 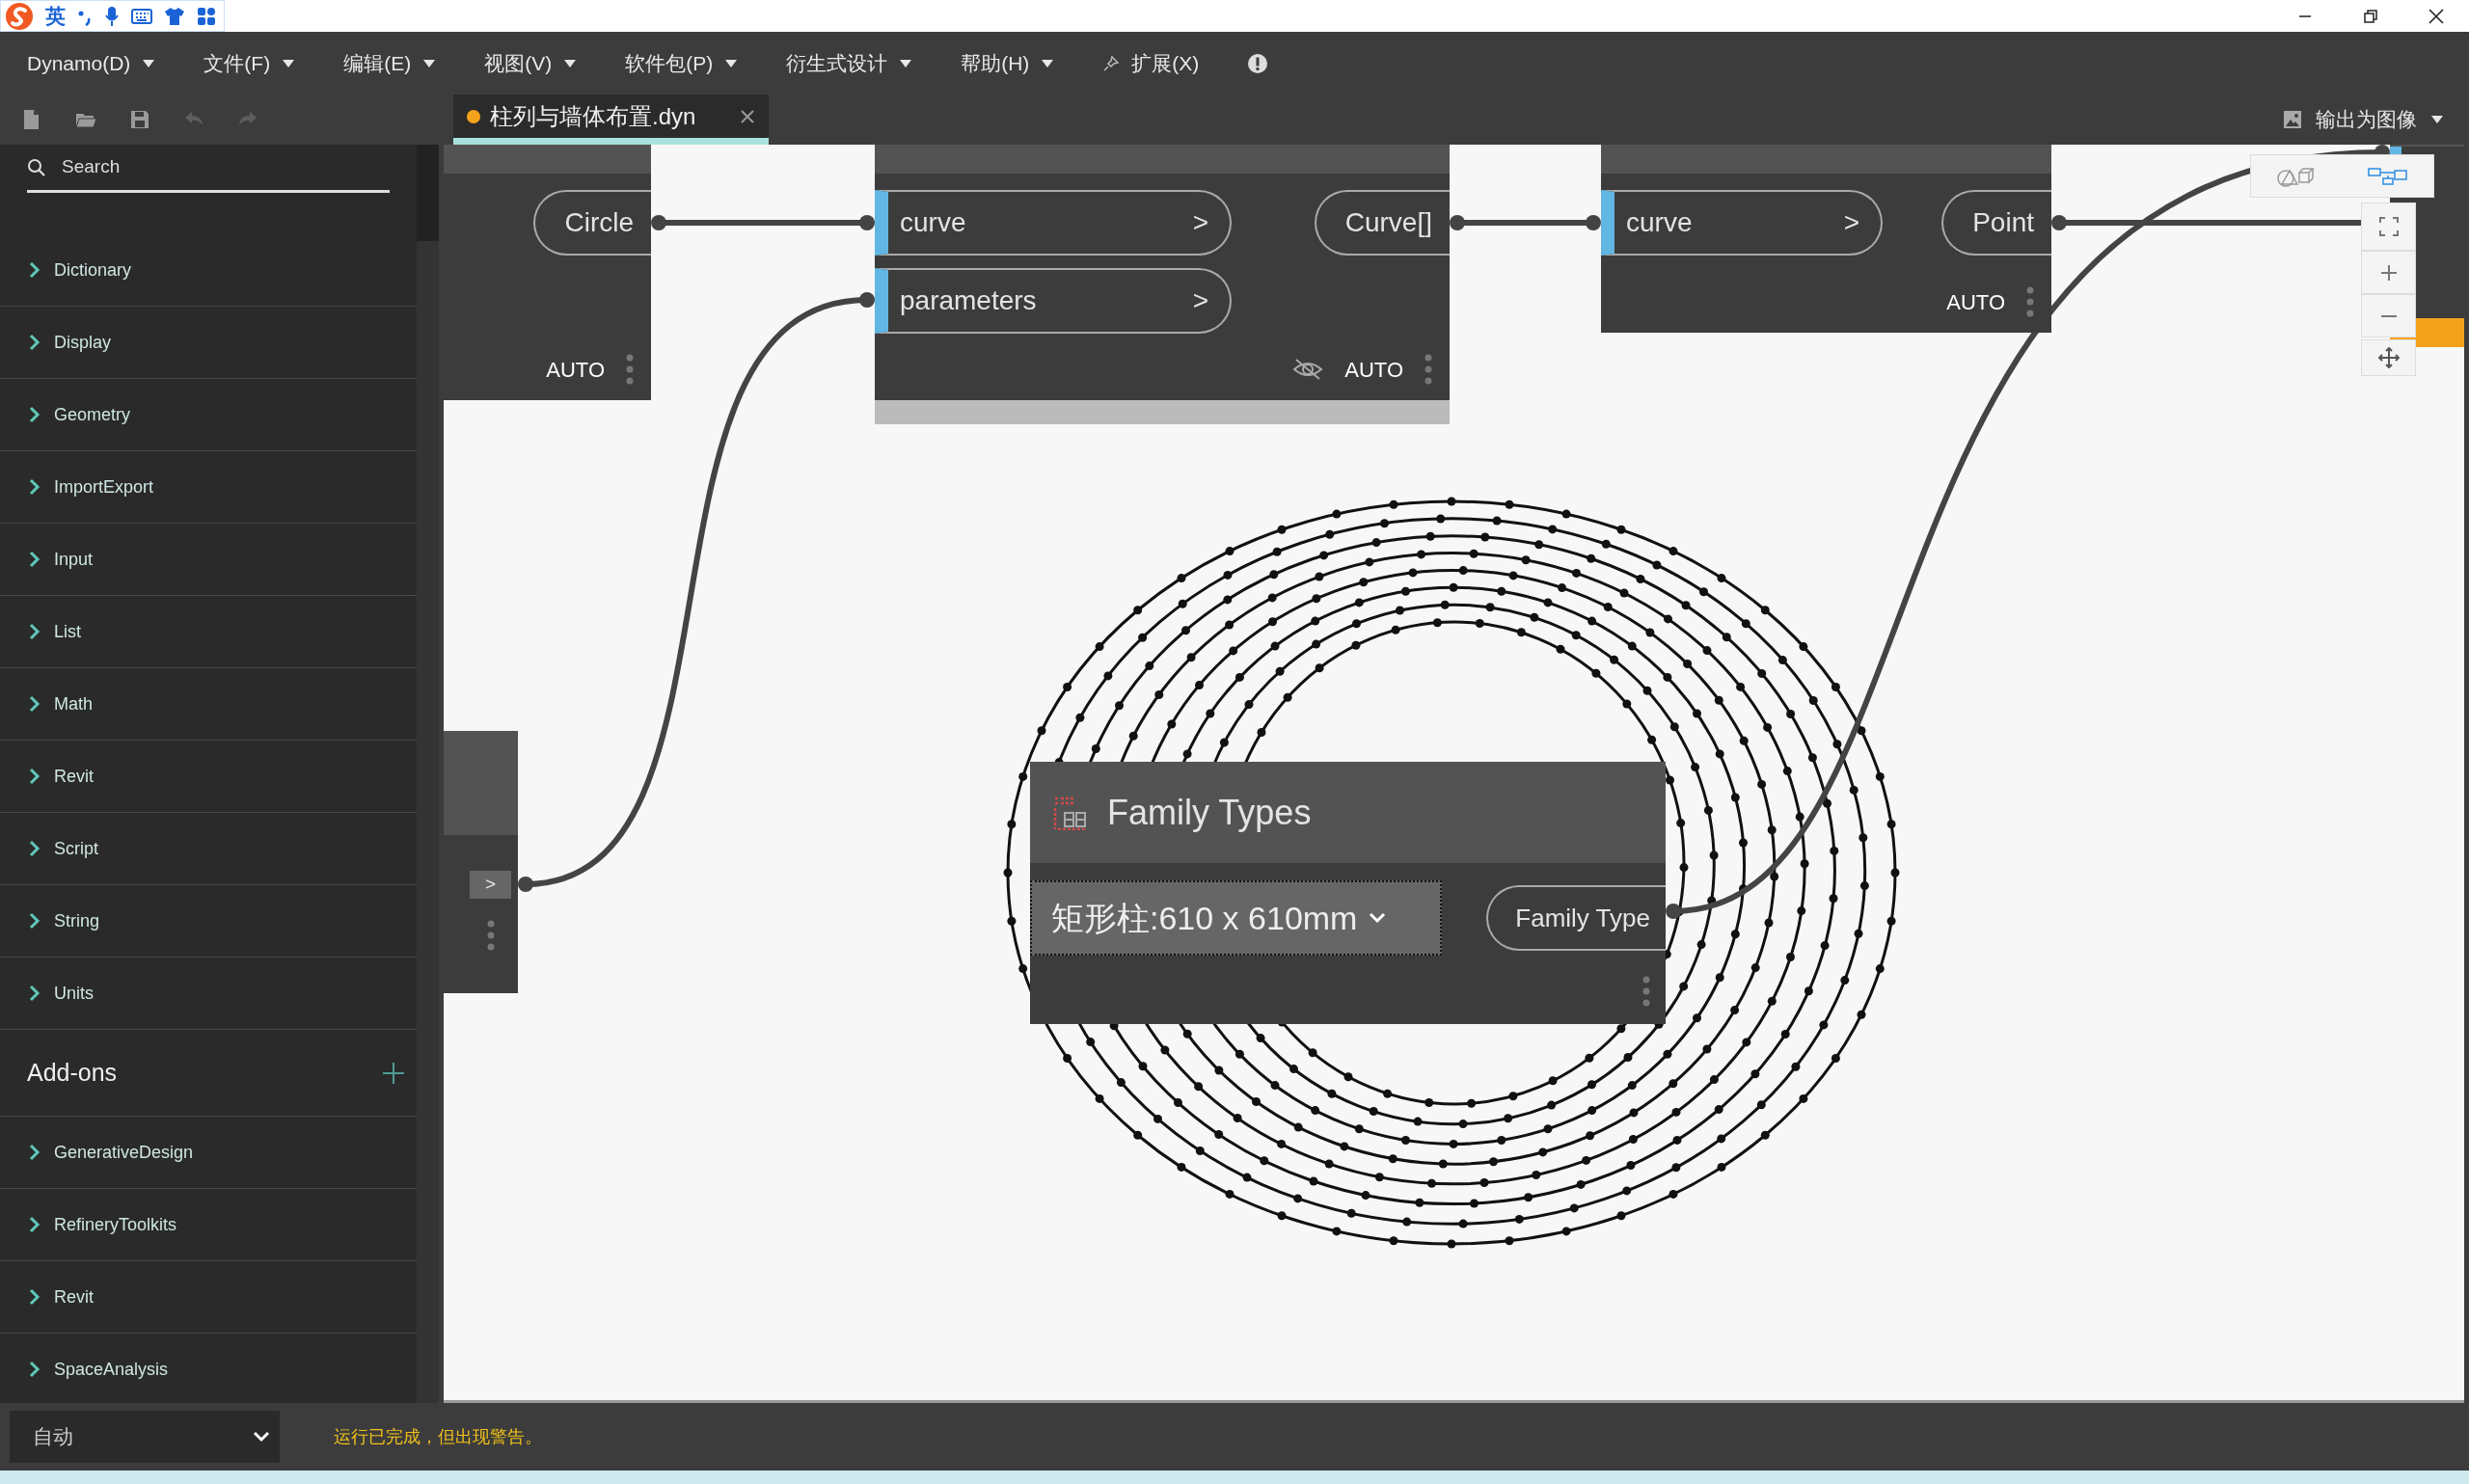 I want to click on menu-item: 文件(F), so click(x=250, y=63).